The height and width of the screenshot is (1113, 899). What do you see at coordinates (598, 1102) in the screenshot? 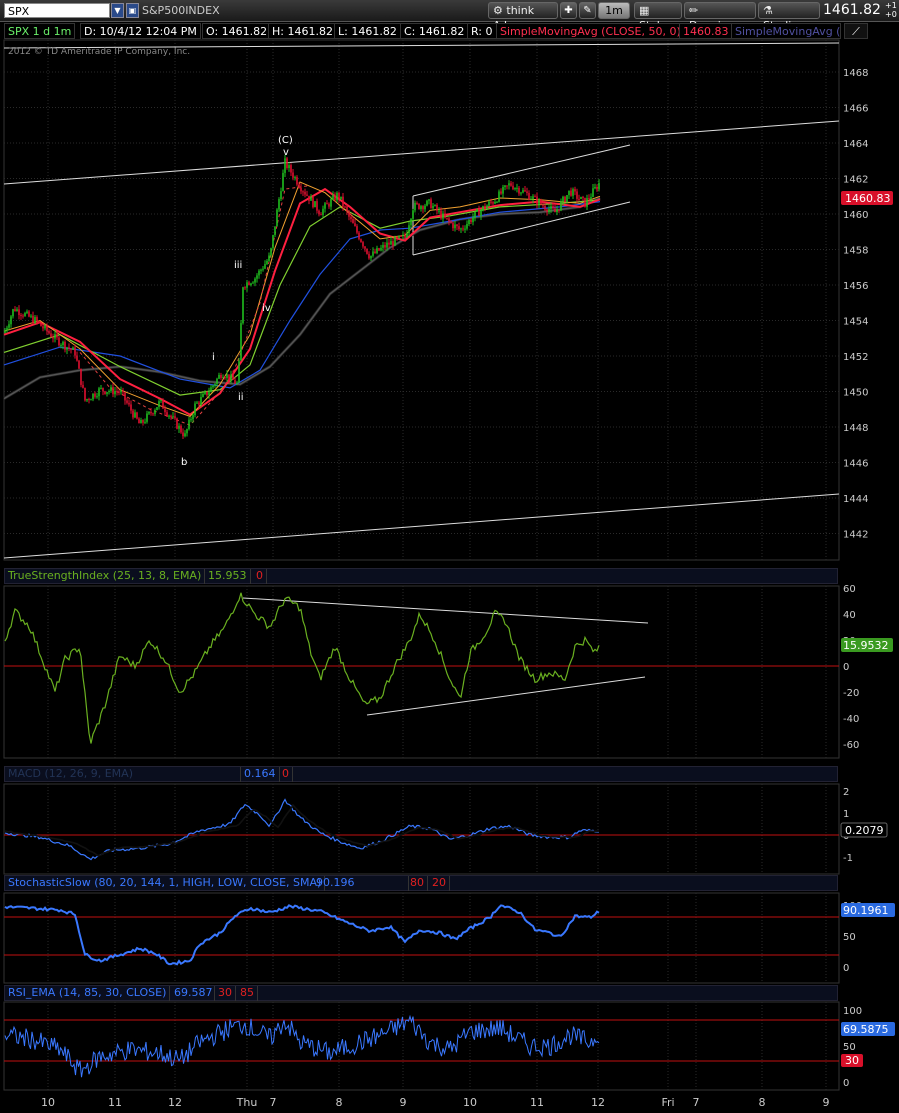
I see `time-tick-label: 12` at bounding box center [598, 1102].